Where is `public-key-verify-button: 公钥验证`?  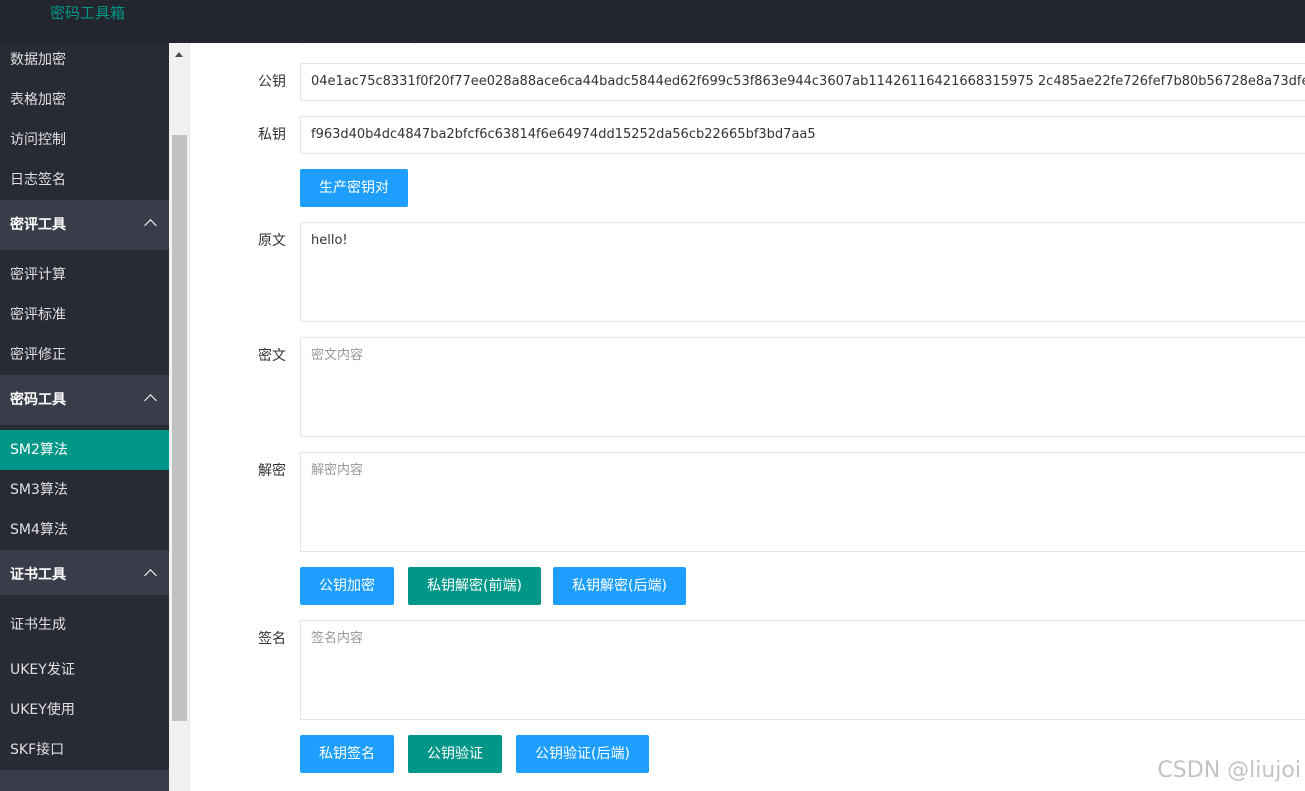 public-key-verify-button: 公钥验证 is located at coordinates (455, 754).